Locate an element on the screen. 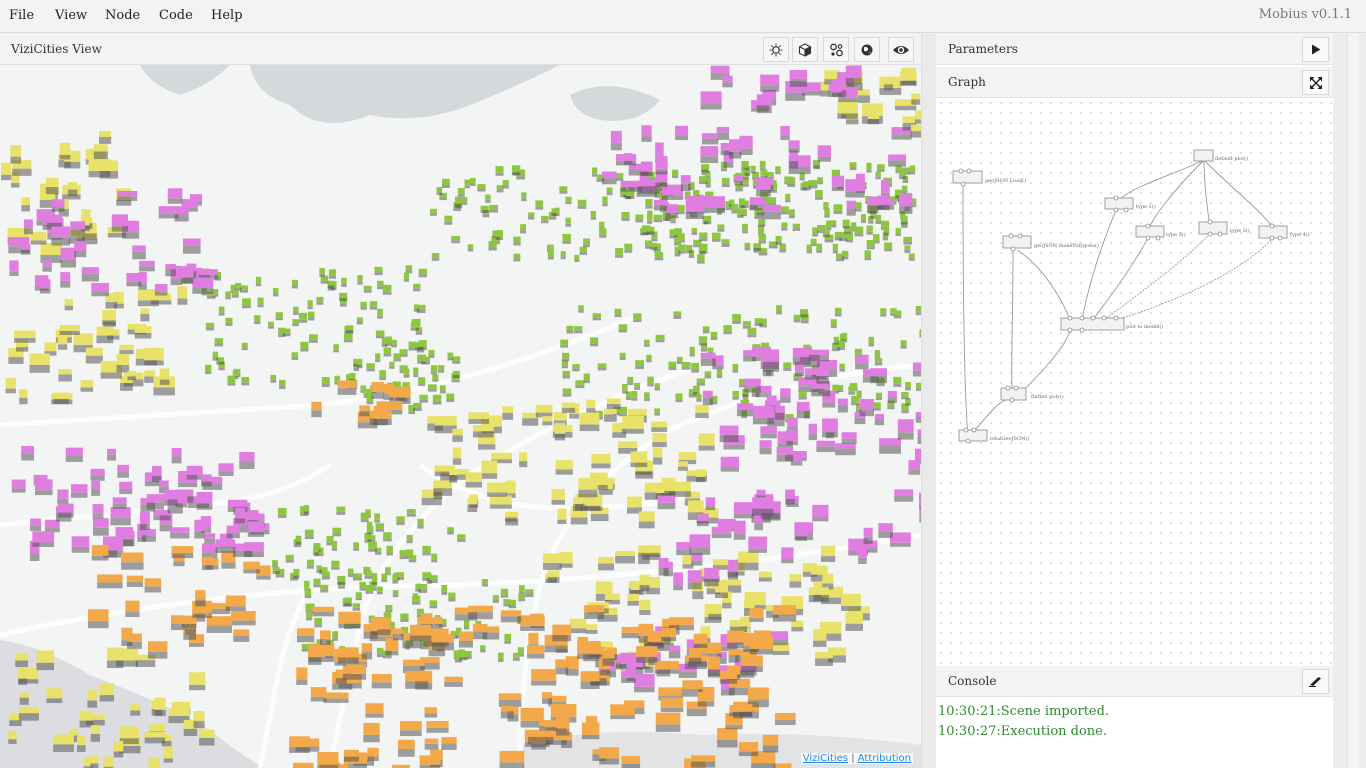 This screenshot has height=768, width=1366. node-type-4: type 4() is located at coordinates (1284, 232).